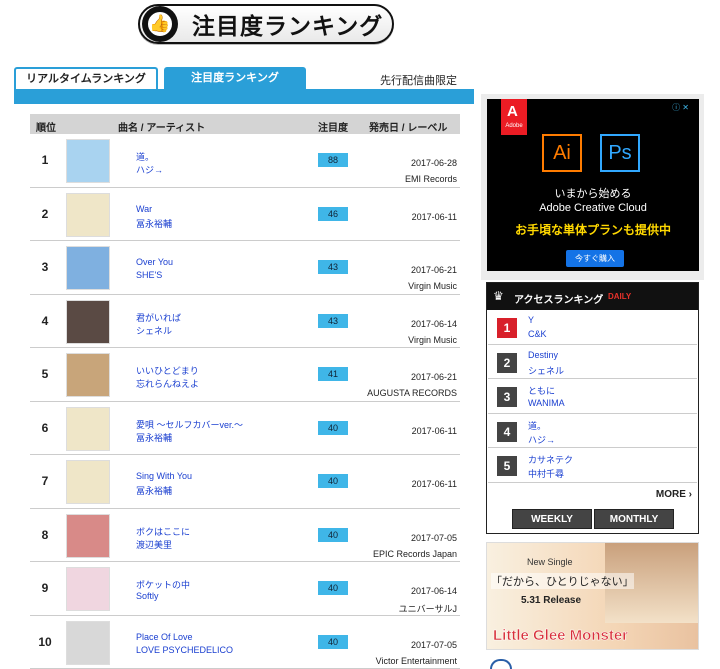  What do you see at coordinates (507, 397) in the screenshot?
I see `access-rank-number: 3` at bounding box center [507, 397].